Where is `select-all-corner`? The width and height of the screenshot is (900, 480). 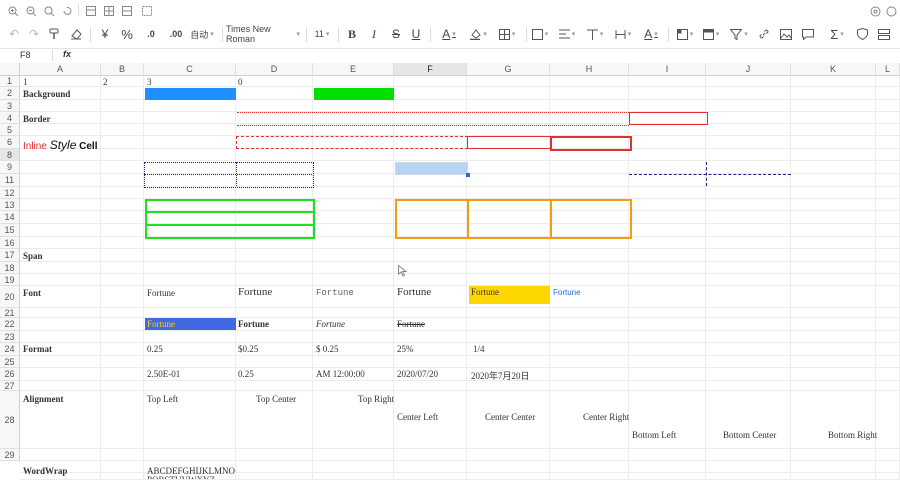
select-all-corner is located at coordinates (10, 69).